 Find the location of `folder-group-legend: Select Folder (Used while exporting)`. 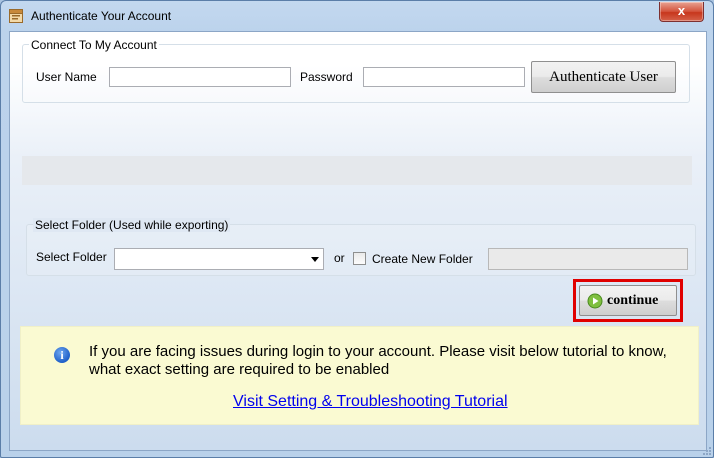

folder-group-legend: Select Folder (Used while exporting) is located at coordinates (132, 225).